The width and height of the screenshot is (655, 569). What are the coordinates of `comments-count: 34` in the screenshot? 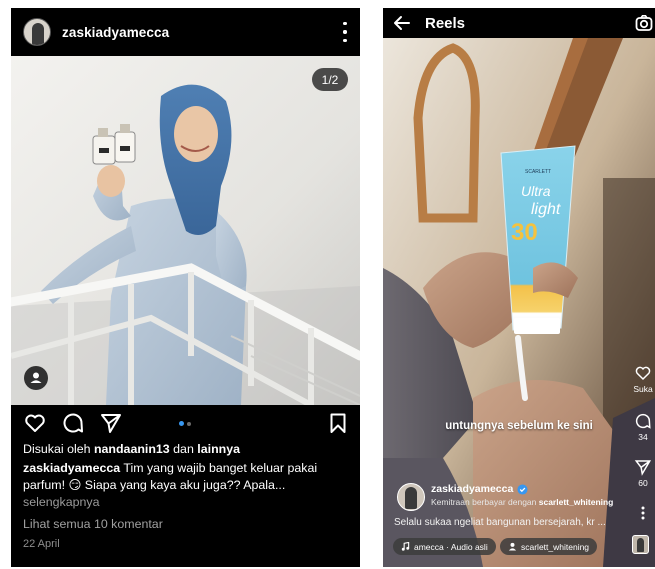 It's located at (643, 437).